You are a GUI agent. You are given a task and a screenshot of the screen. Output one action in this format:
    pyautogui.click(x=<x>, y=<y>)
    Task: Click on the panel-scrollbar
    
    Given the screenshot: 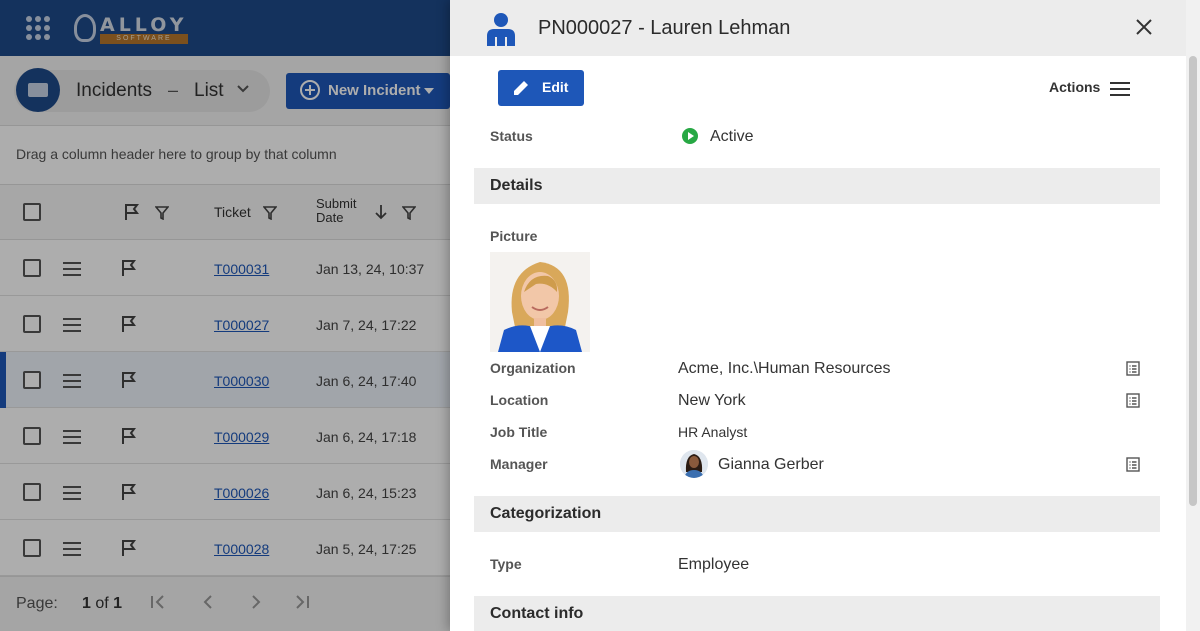 What is the action you would take?
    pyautogui.click(x=1193, y=315)
    